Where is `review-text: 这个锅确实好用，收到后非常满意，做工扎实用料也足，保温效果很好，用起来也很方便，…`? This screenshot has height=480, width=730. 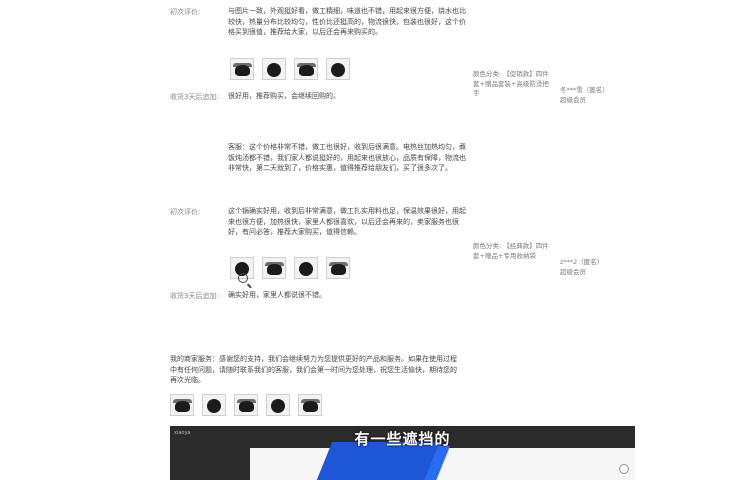 review-text: 这个锅确实好用，收到后非常满意，做工扎实用料也足，保温效果很好，用起来也很方便，… is located at coordinates (347, 221).